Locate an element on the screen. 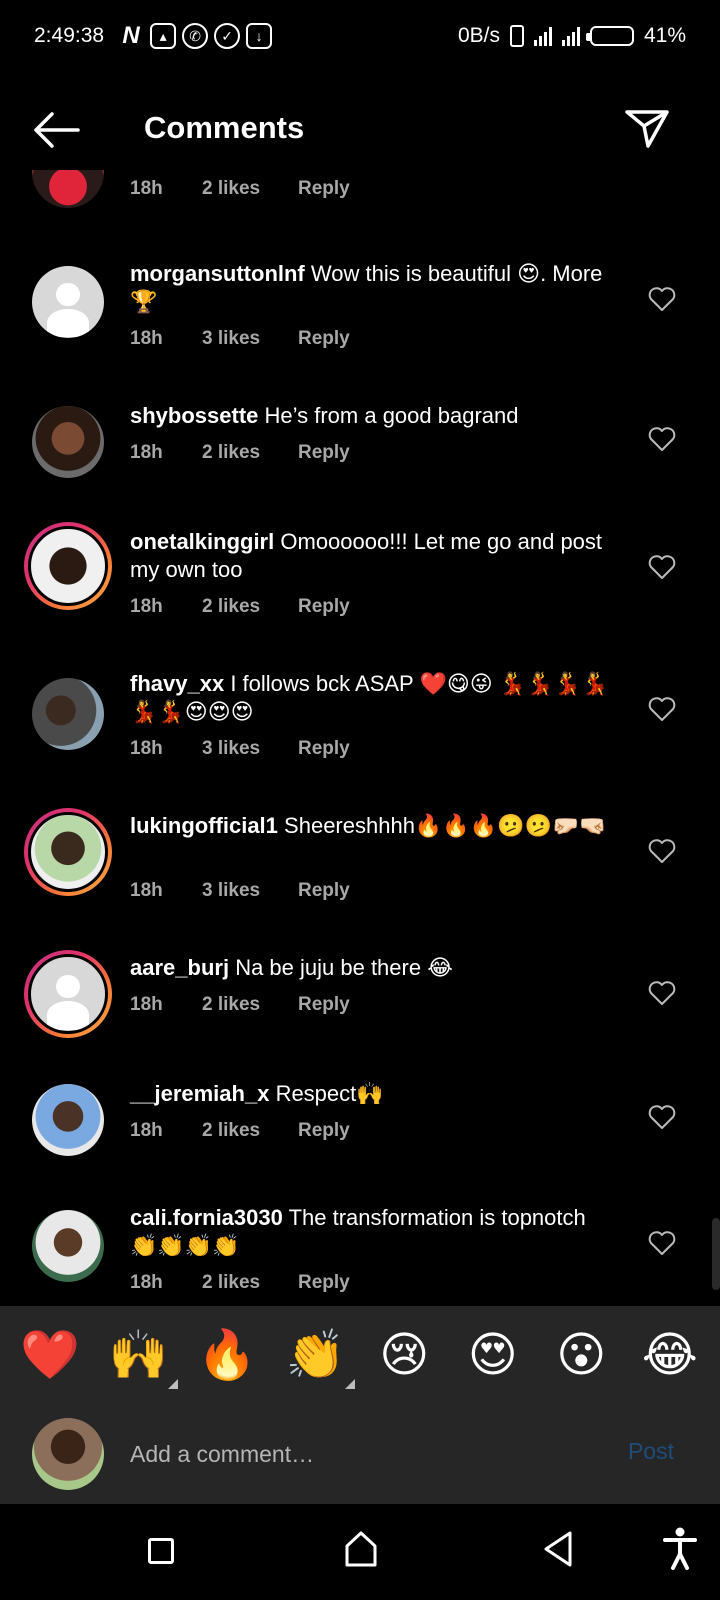 The height and width of the screenshot is (1600, 720). emoji-raised-hands-button: 🙌 is located at coordinates (141, 1358).